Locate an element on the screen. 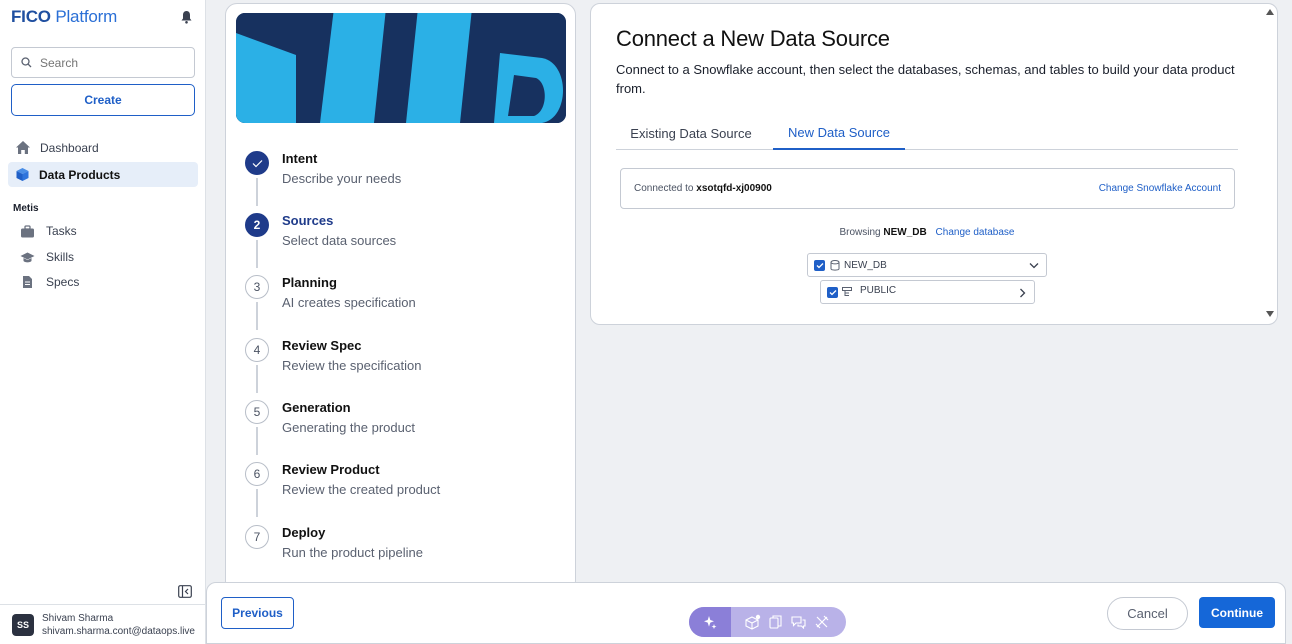 The height and width of the screenshot is (644, 1292). chat-icon is located at coordinates (798, 622).